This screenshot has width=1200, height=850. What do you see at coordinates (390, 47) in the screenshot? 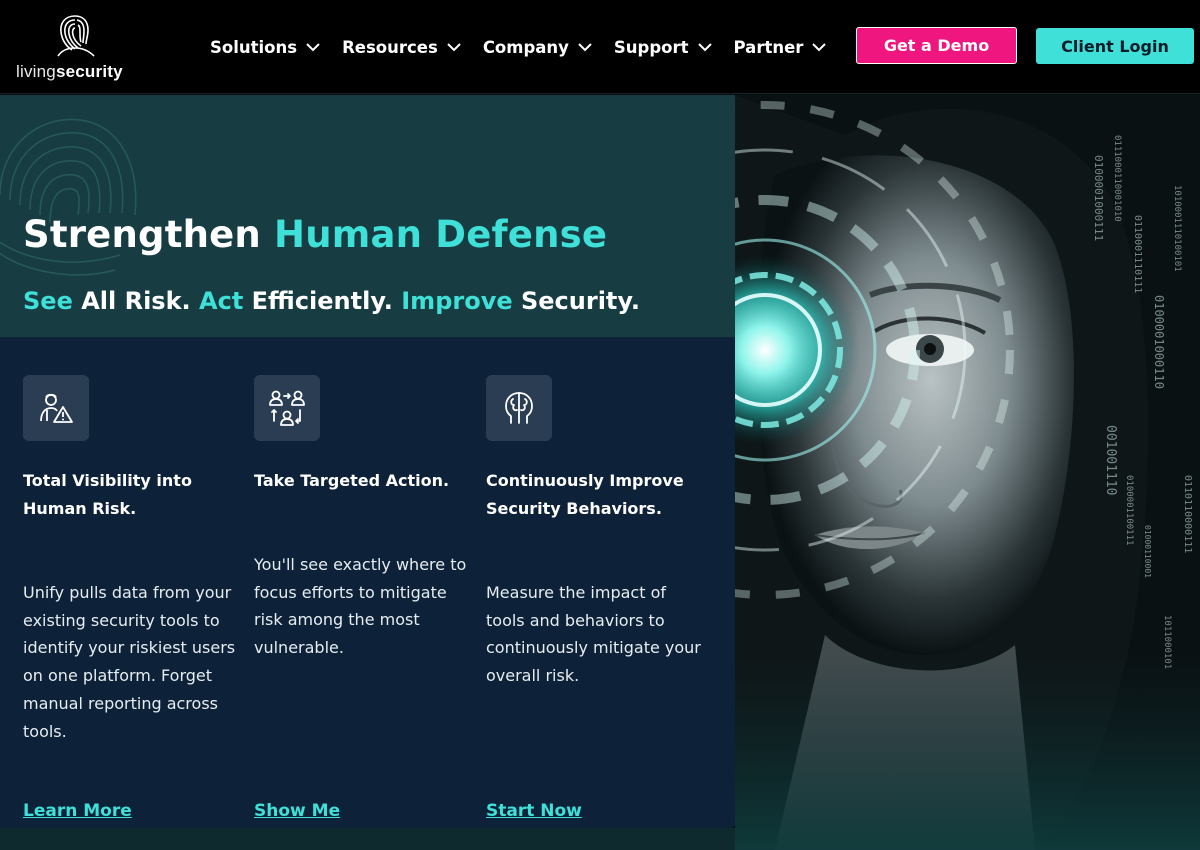
I see `nav-label: Resources` at bounding box center [390, 47].